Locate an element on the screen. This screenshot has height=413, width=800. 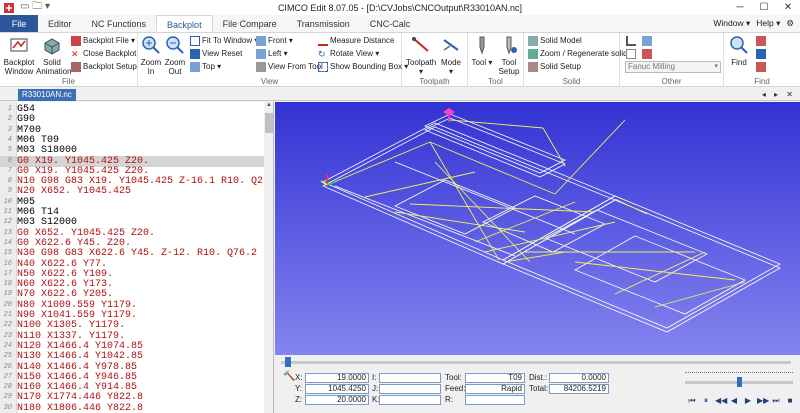
close-backplot-button: ✕ Close Backplot is located at coordinates (103, 54).